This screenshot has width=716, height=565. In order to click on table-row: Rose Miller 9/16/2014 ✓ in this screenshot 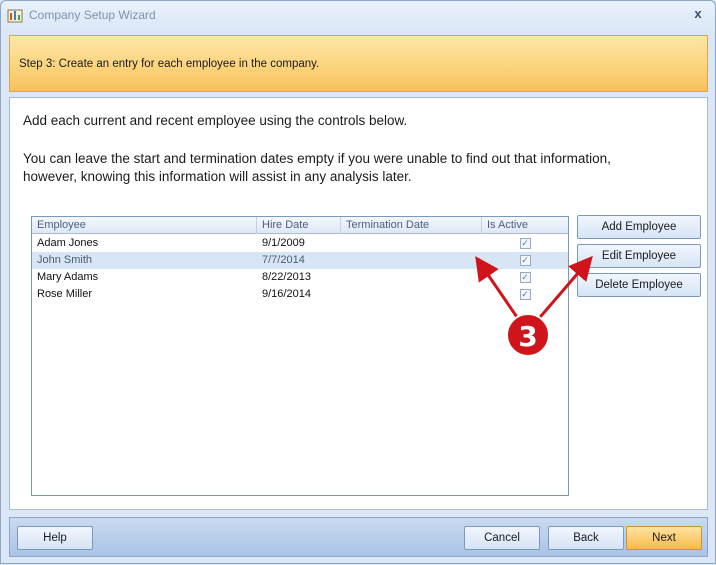, I will do `click(300, 294)`.